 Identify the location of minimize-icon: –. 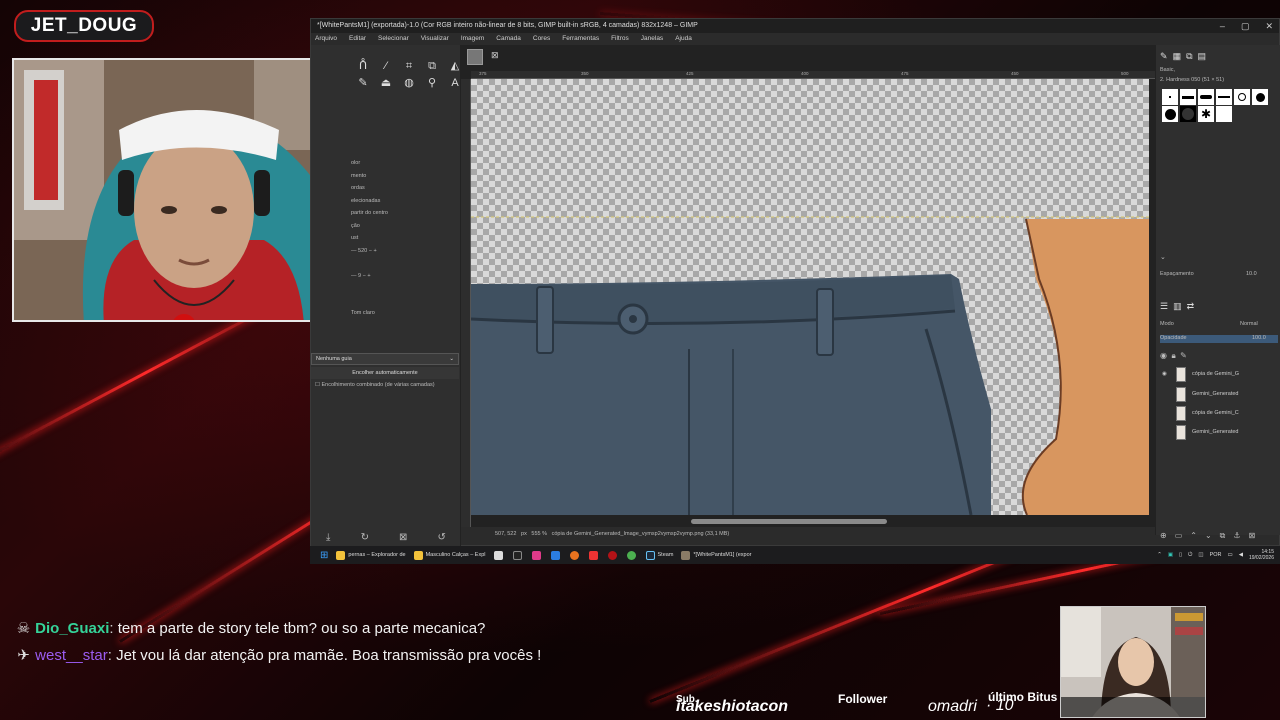
(1222, 26).